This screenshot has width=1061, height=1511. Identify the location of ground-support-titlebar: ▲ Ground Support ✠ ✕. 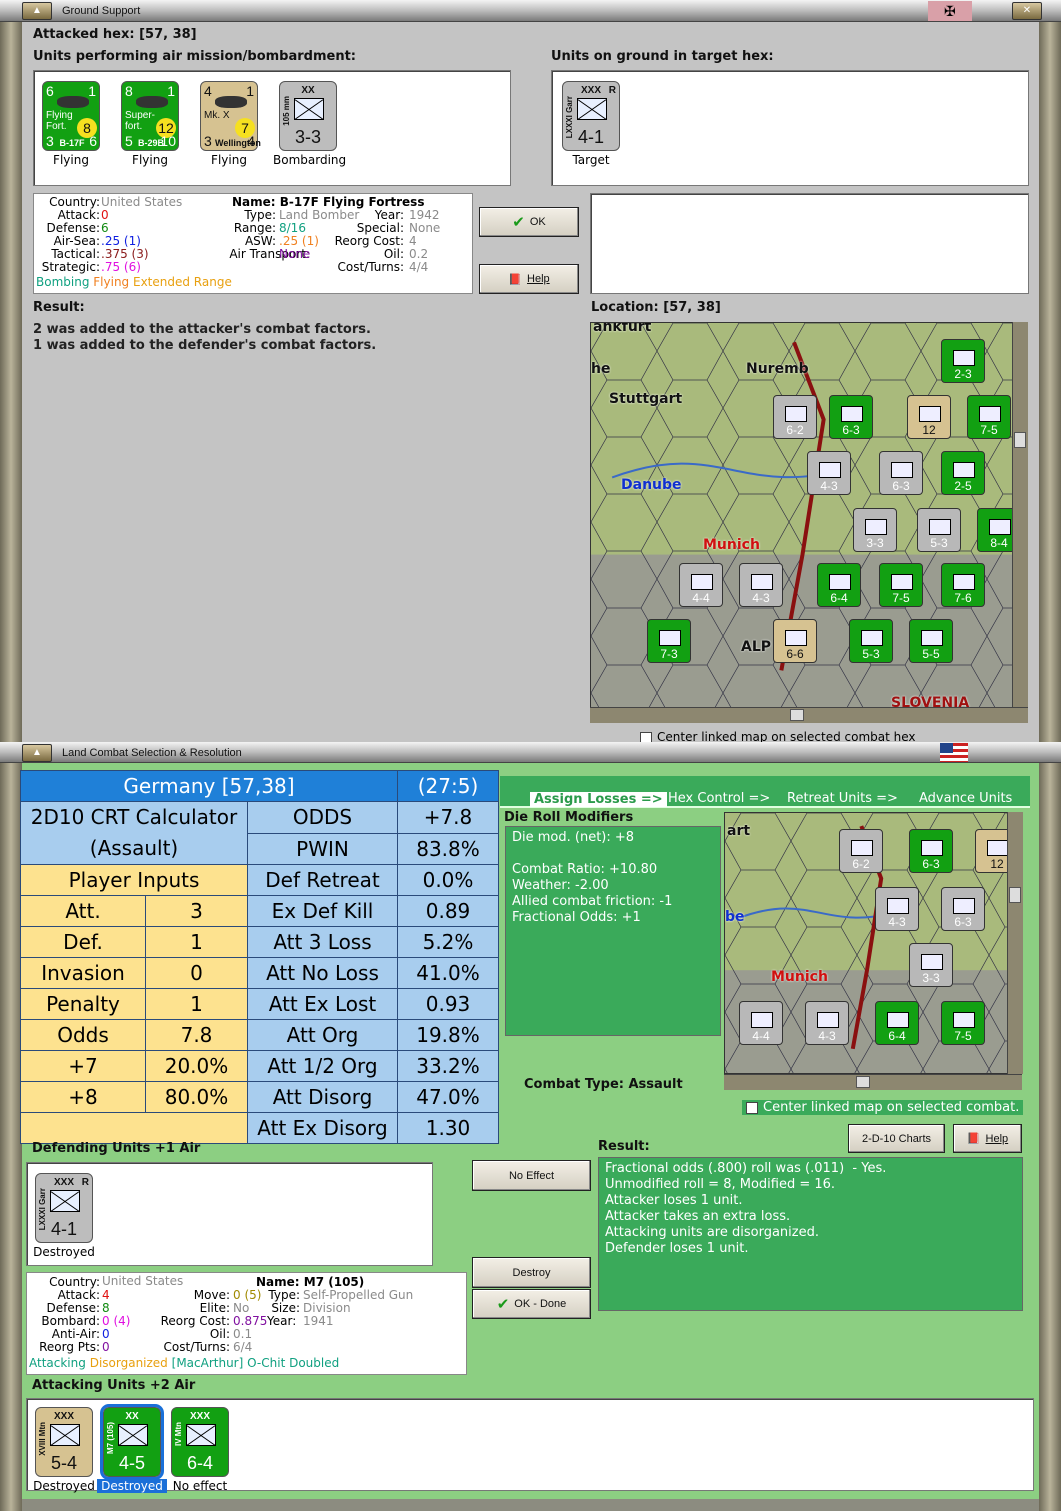
(530, 11).